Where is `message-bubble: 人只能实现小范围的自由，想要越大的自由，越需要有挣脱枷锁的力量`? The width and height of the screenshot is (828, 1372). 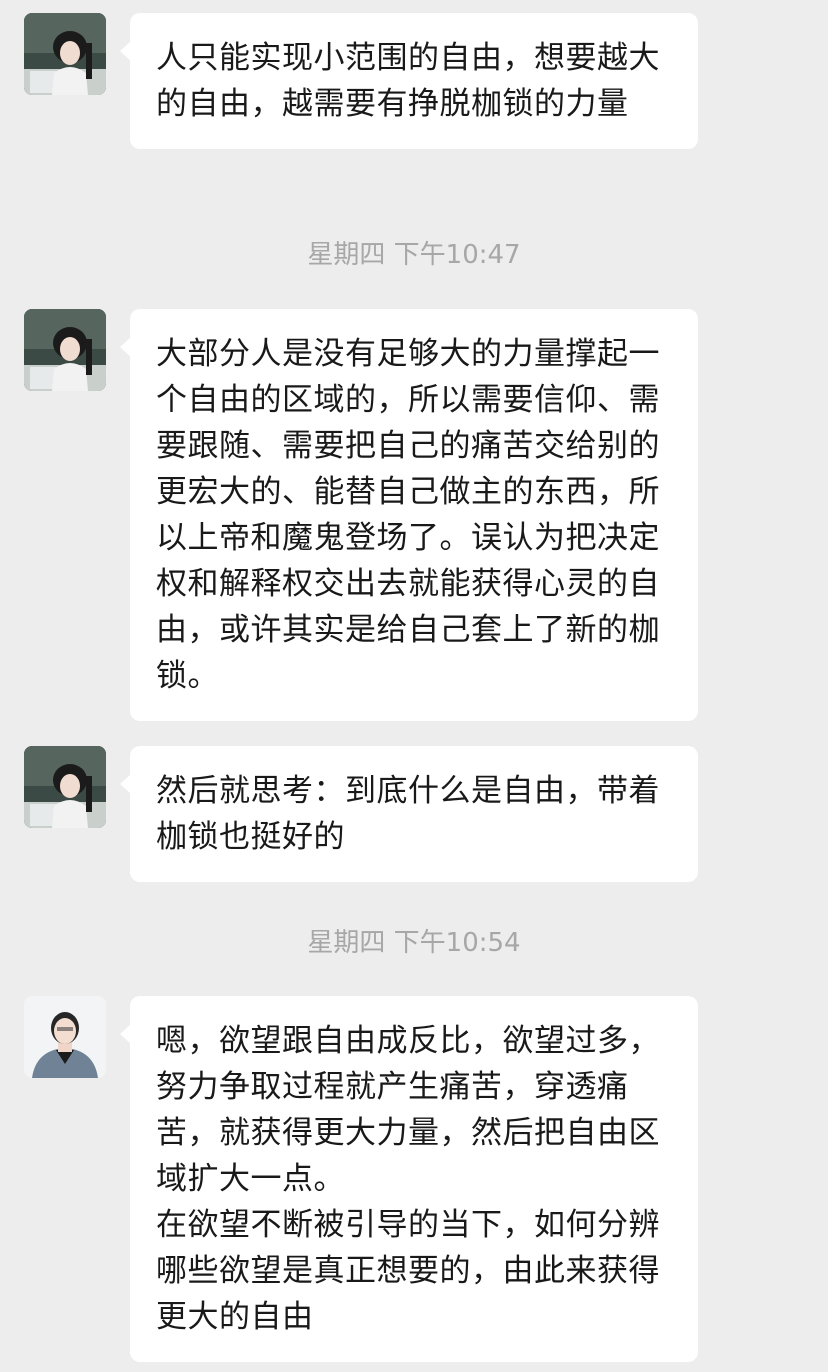 message-bubble: 人只能实现小范围的自由，想要越大的自由，越需要有挣脱枷锁的力量 is located at coordinates (409, 81).